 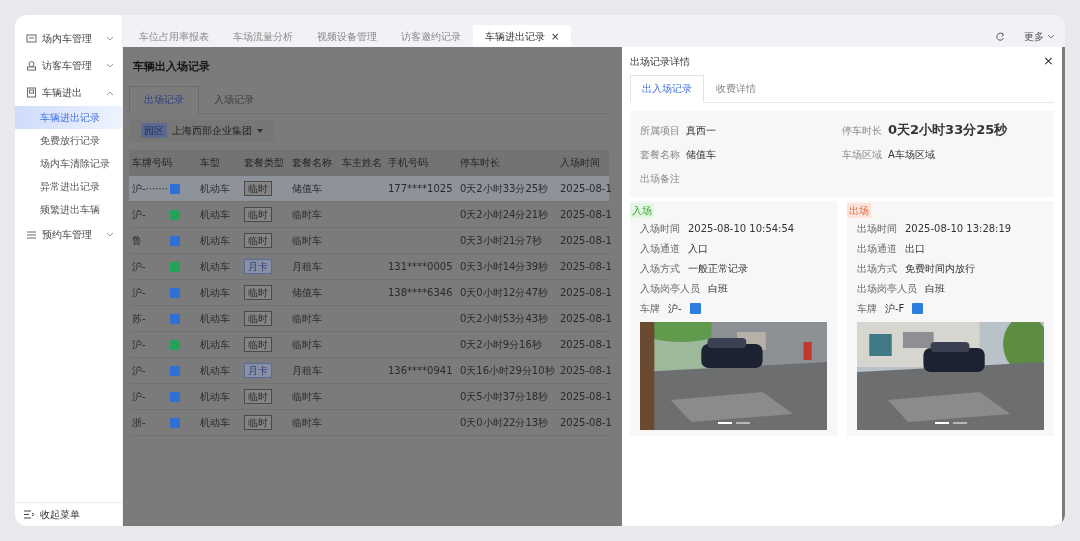 What do you see at coordinates (314, 162) in the screenshot?
I see `column-header: 套餐名称` at bounding box center [314, 162].